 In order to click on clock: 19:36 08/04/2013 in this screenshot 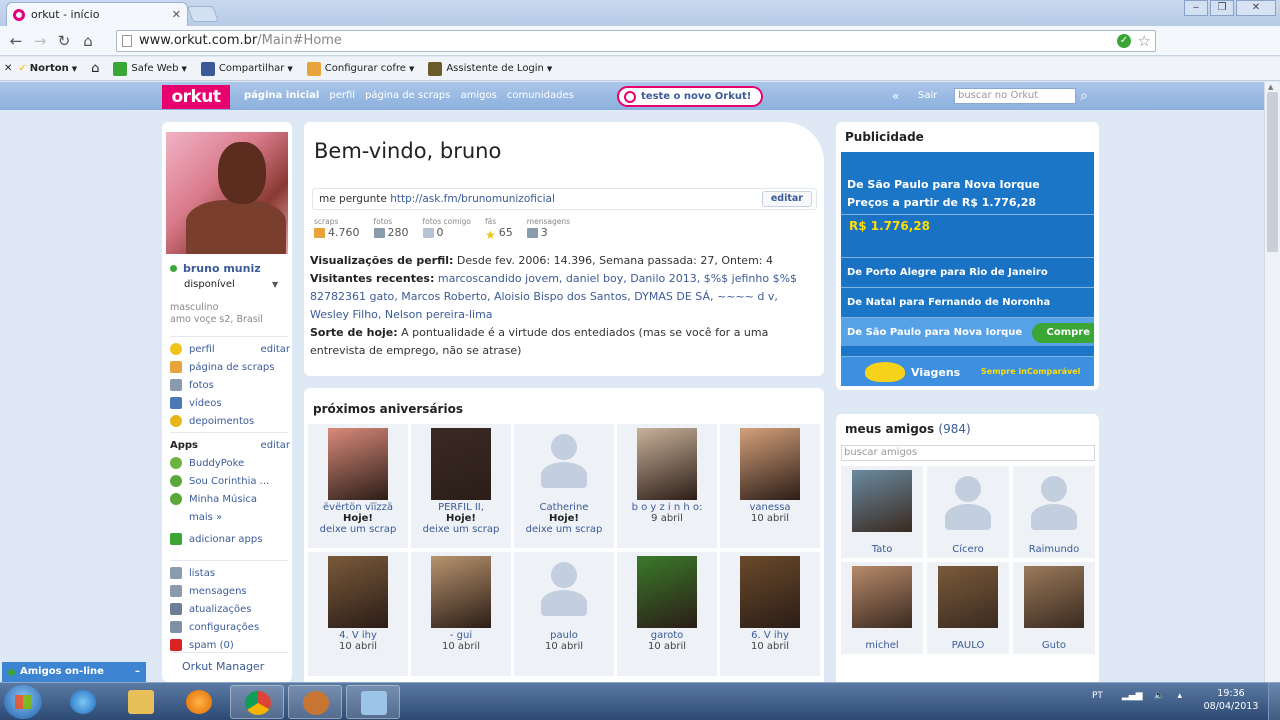, I will do `click(1231, 700)`.